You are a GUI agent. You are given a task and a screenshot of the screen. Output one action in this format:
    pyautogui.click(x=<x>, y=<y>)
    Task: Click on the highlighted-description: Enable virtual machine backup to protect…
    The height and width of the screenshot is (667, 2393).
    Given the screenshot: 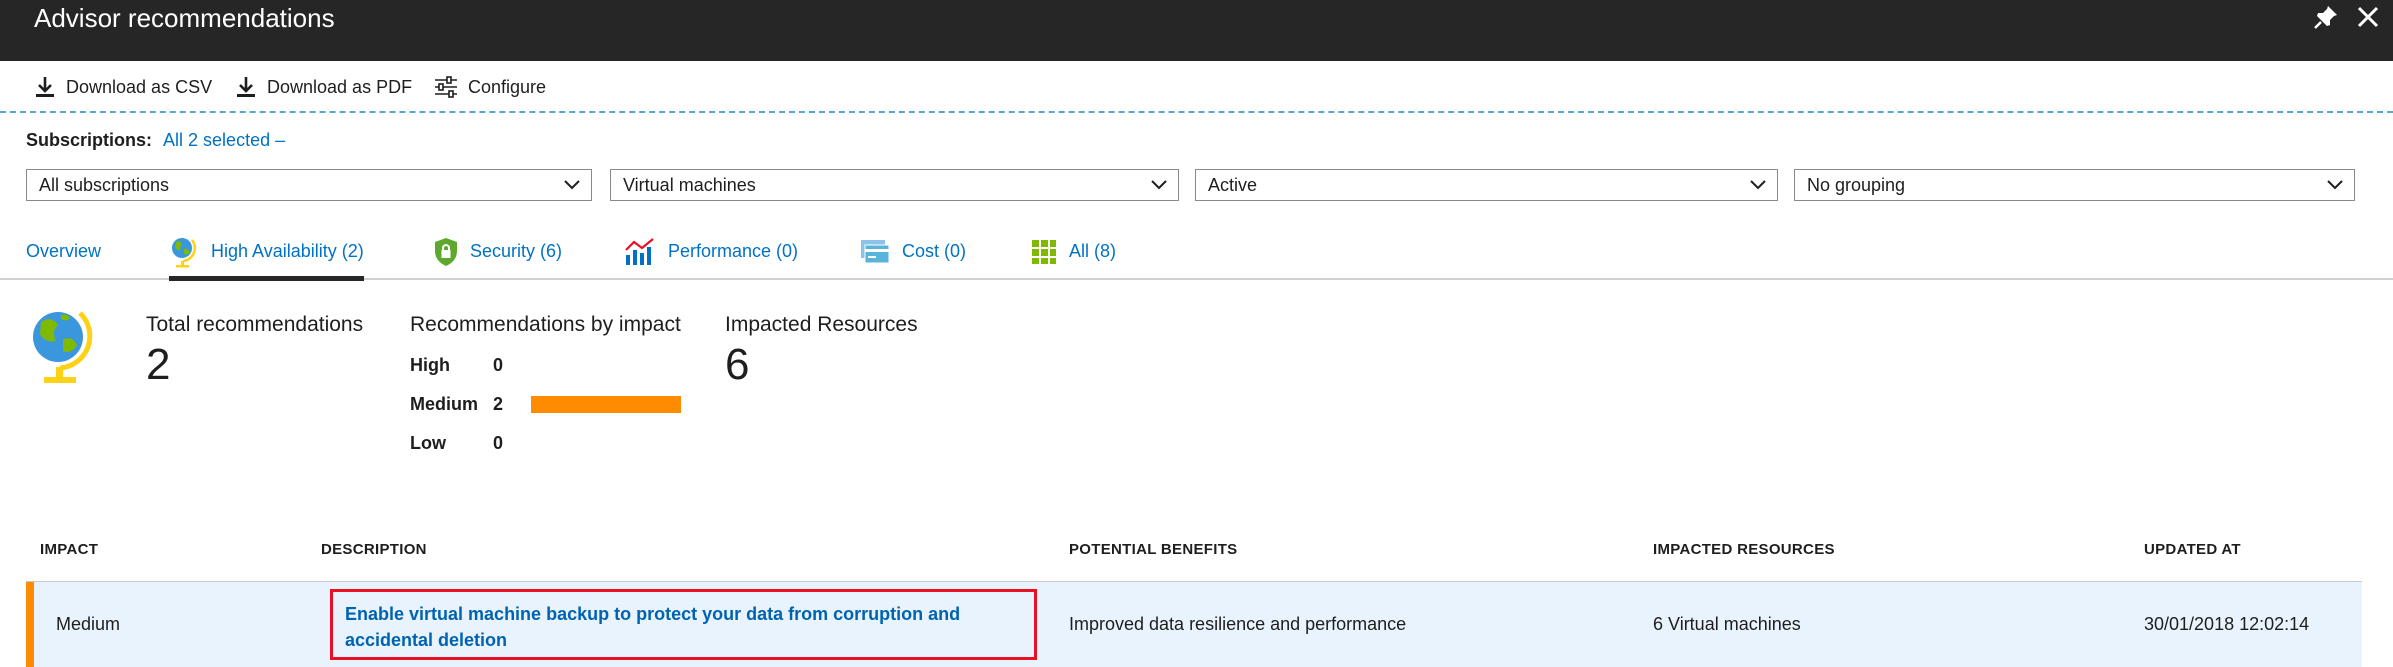 What is the action you would take?
    pyautogui.click(x=683, y=624)
    